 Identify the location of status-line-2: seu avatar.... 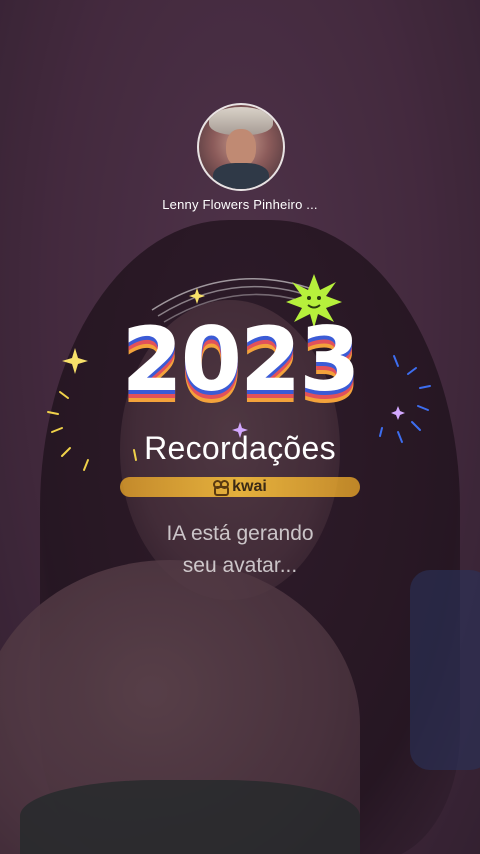
(240, 565).